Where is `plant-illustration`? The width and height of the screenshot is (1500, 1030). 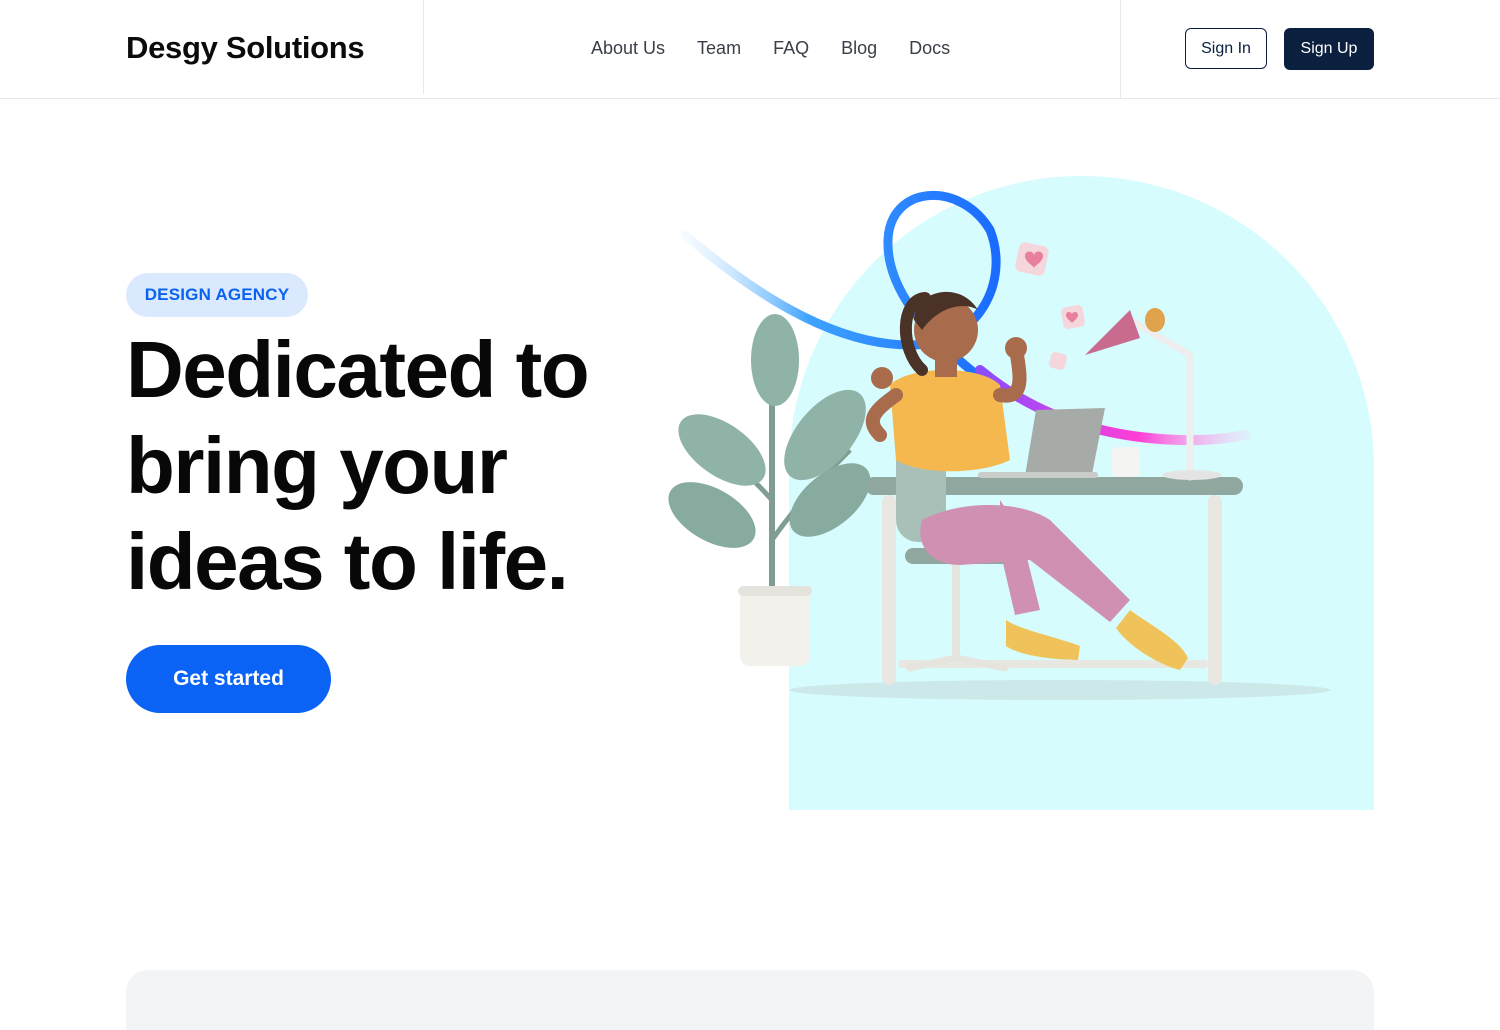
plant-illustration is located at coordinates (769, 490).